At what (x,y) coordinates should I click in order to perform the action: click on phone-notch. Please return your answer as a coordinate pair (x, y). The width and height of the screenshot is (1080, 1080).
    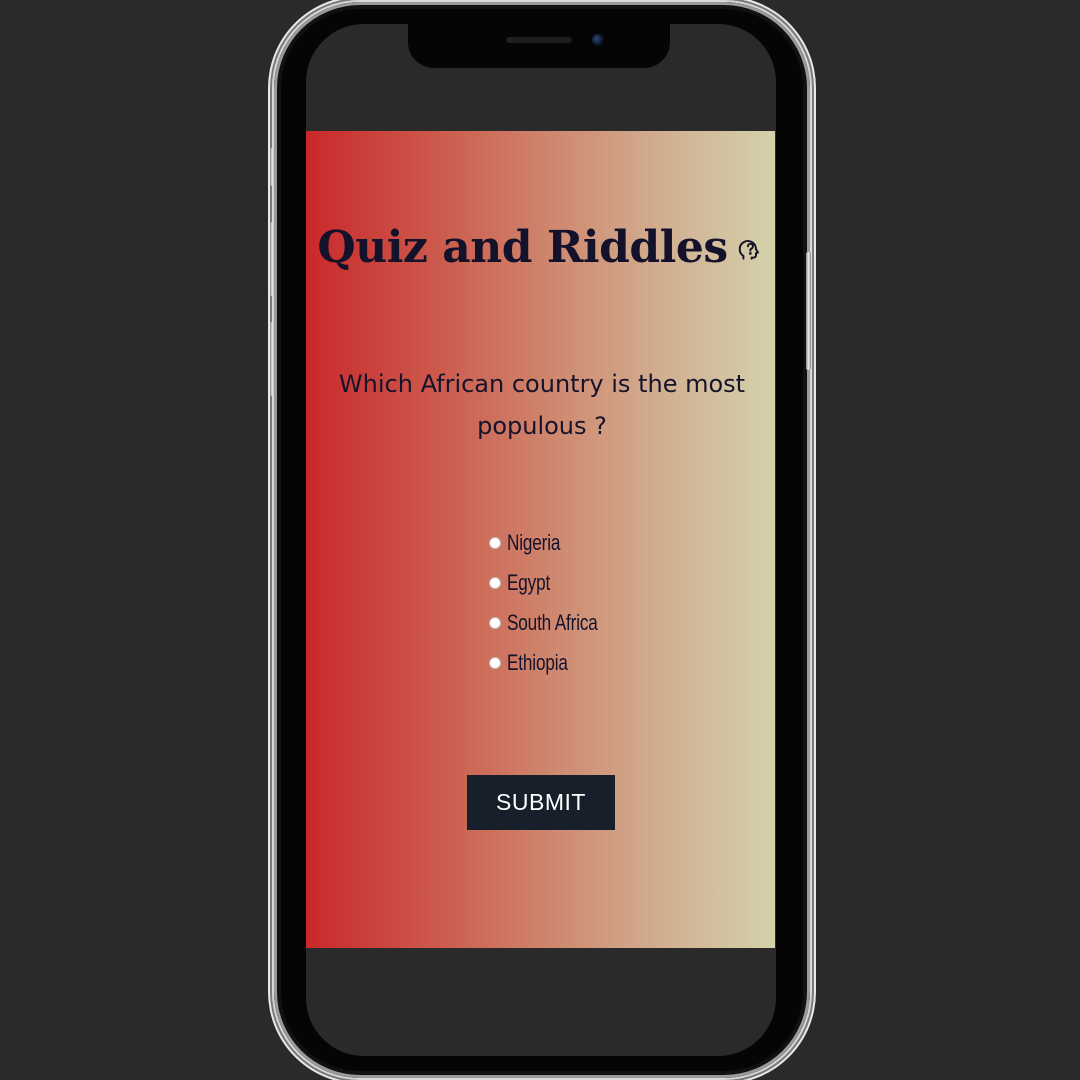
    Looking at the image, I should click on (539, 46).